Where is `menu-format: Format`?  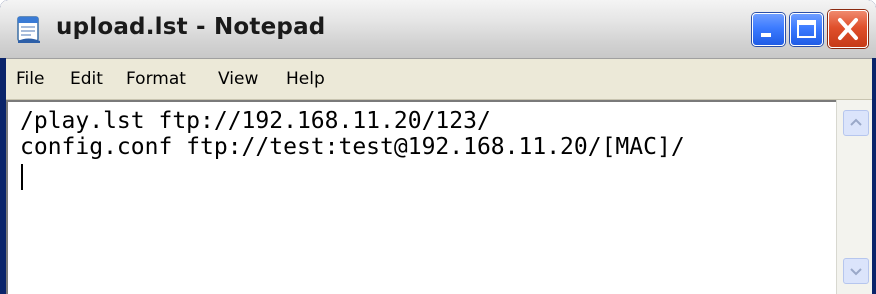 menu-format: Format is located at coordinates (156, 79).